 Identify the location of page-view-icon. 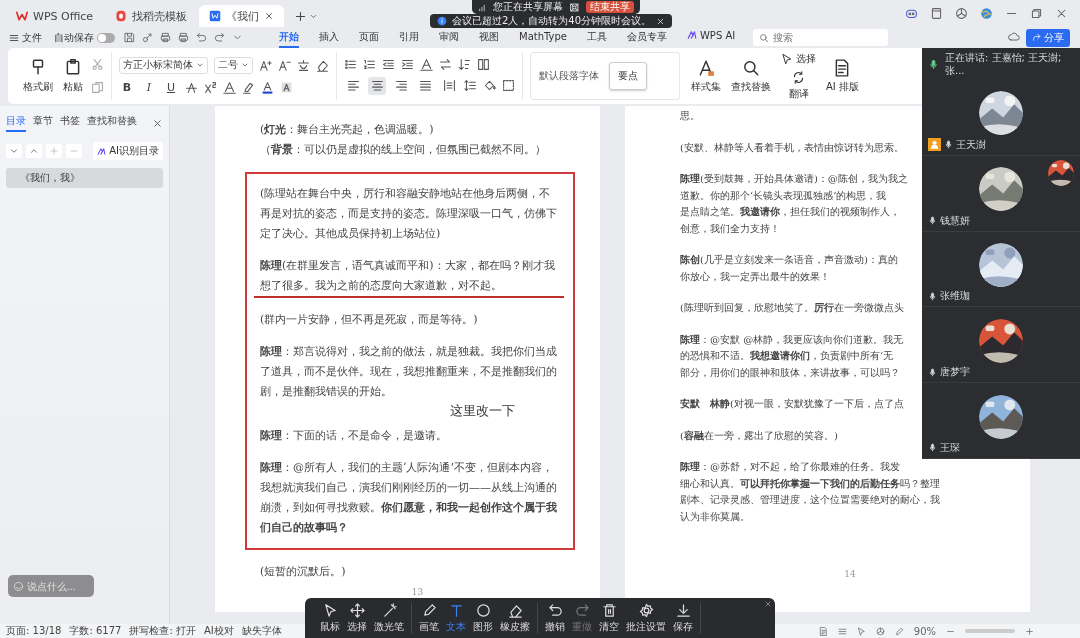
(823, 631).